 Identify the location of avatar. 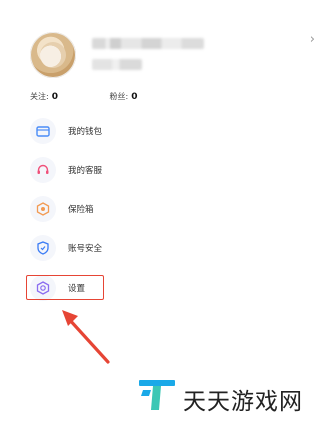
(53, 55).